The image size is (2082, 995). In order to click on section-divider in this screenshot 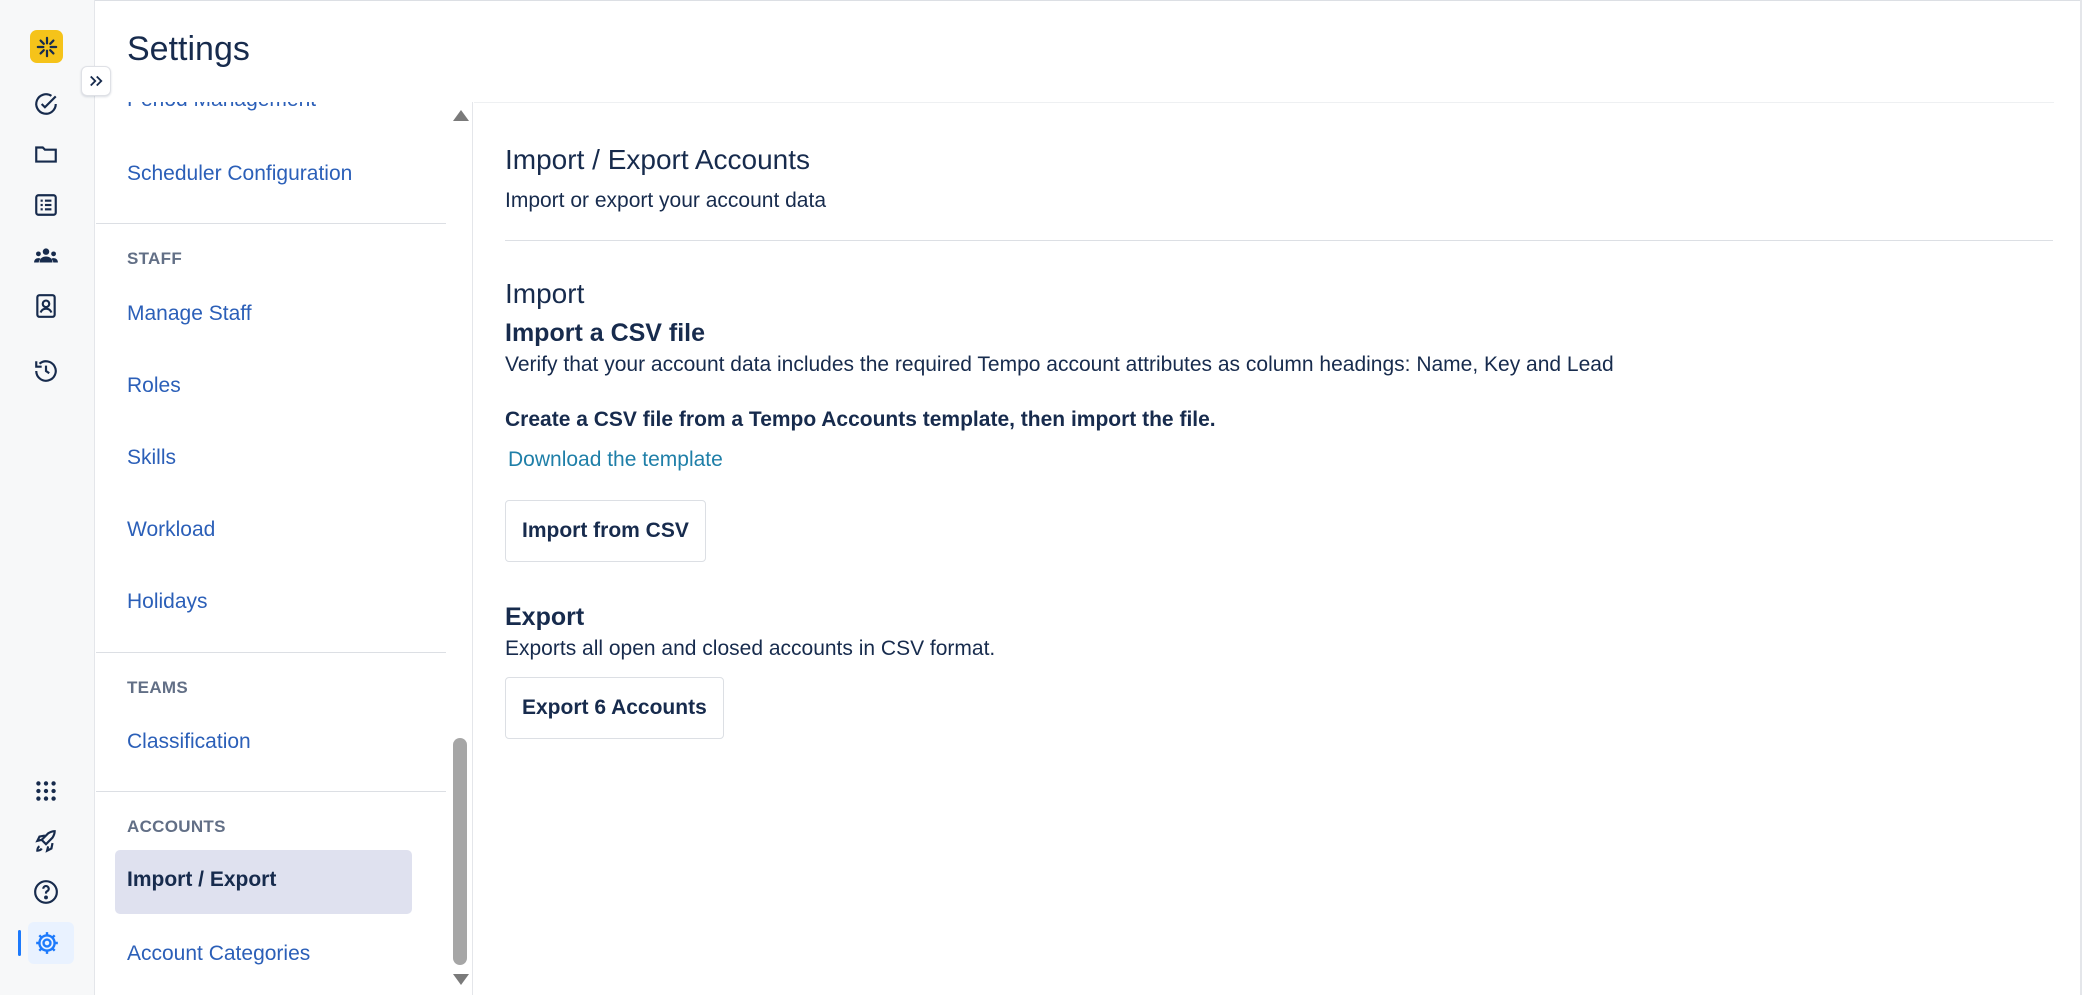, I will do `click(1279, 240)`.